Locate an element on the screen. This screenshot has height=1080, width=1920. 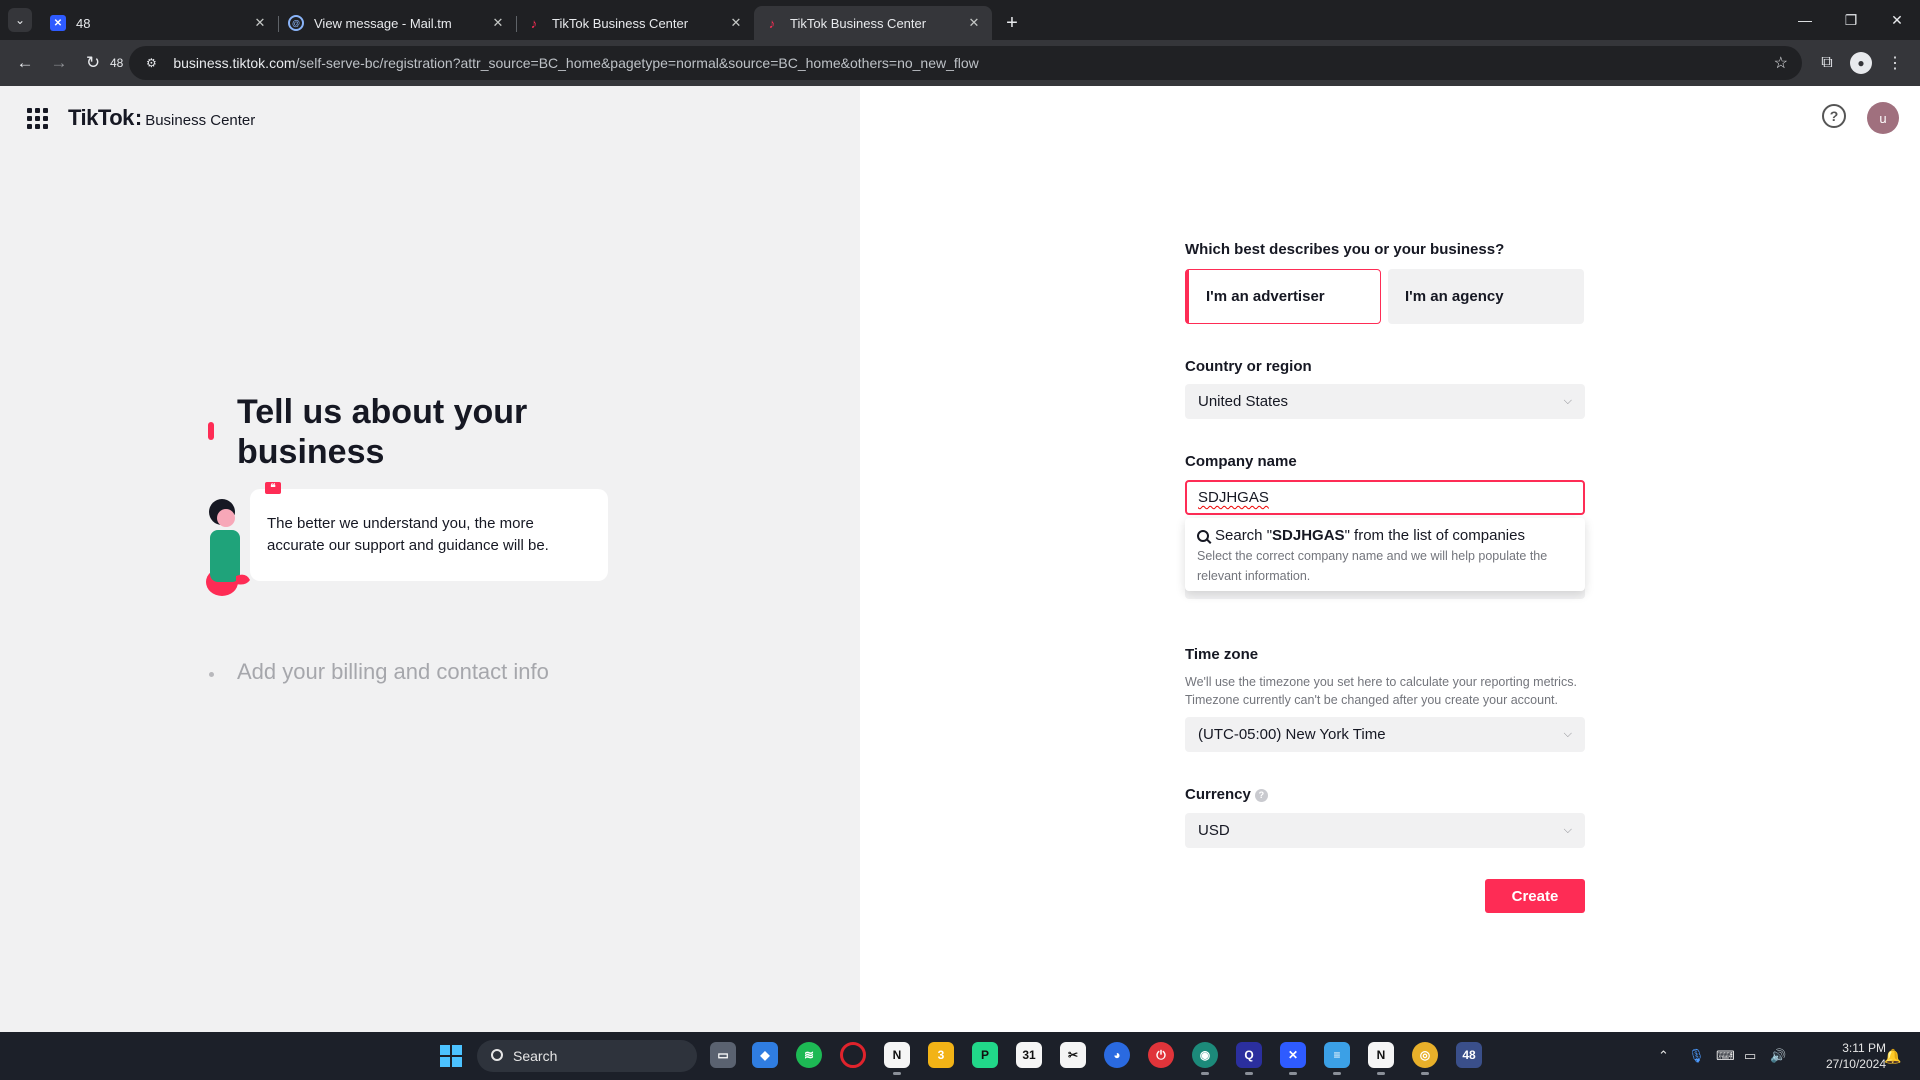
x-app-icon: ✕ is located at coordinates (1293, 1058).